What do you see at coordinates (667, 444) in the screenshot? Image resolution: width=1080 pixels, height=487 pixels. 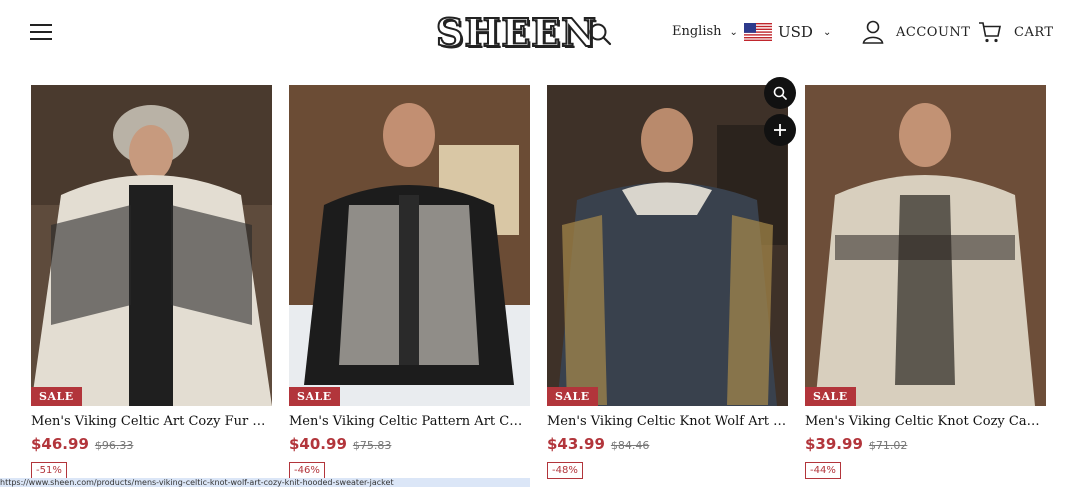 I see `price-row: $43.99 $84.46` at bounding box center [667, 444].